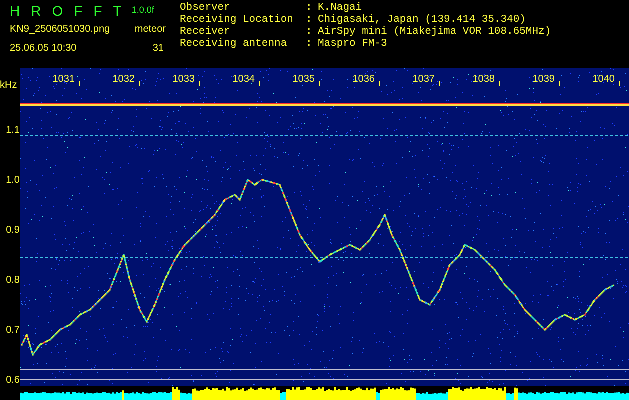 The height and width of the screenshot is (400, 629). What do you see at coordinates (543, 80) in the screenshot?
I see `time-label: 1039` at bounding box center [543, 80].